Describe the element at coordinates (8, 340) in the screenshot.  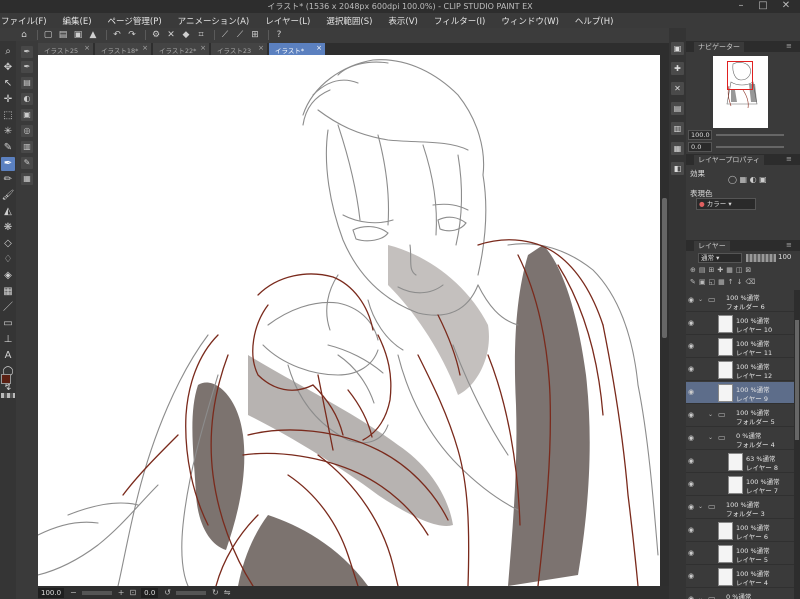
I see `ruler-tool-icon: ⊥` at that location.